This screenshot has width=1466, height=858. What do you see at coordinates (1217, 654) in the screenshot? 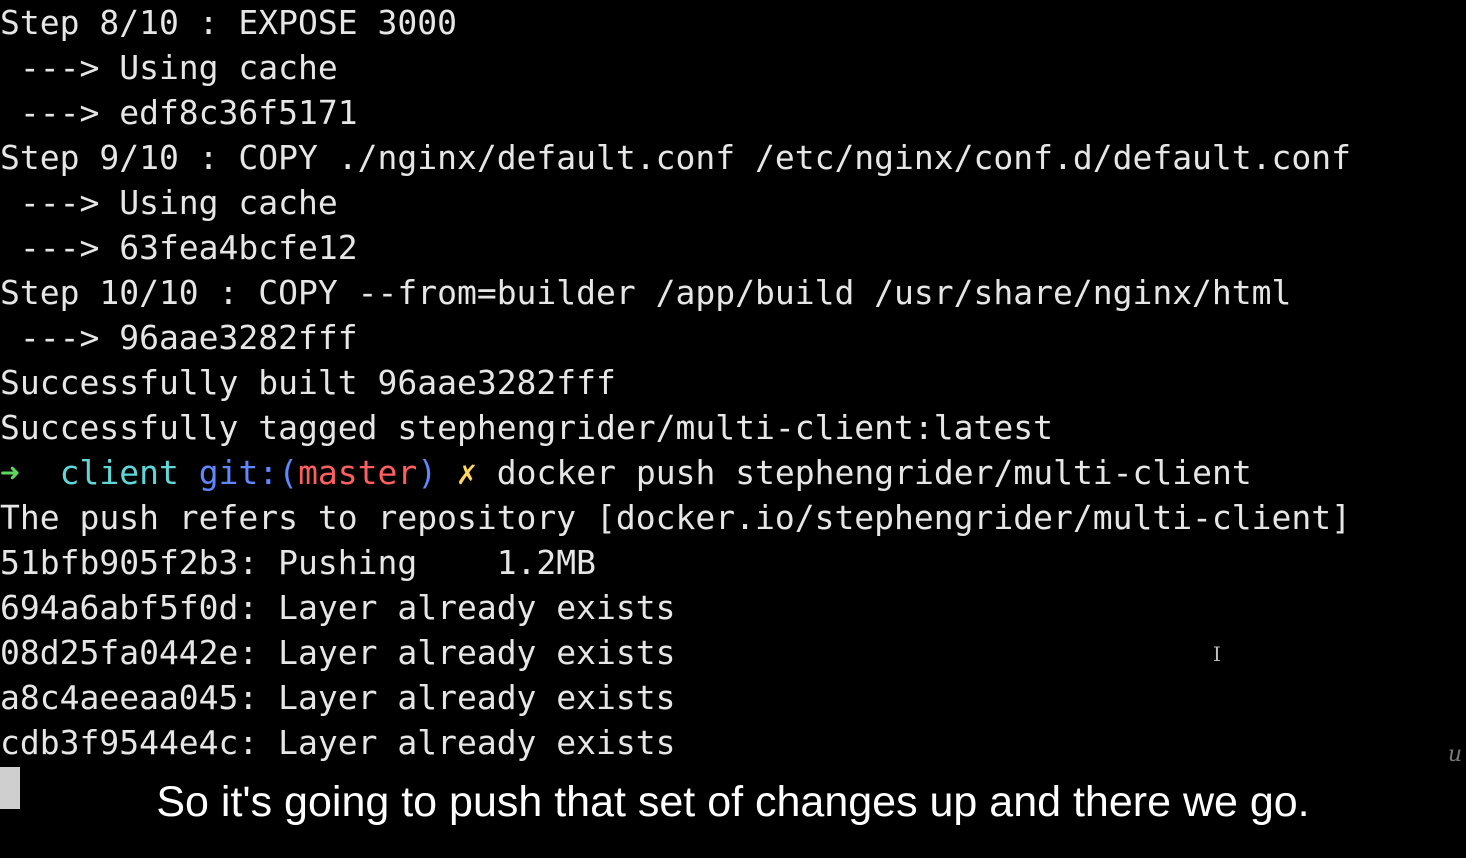
I see `text-cursor-icon: I` at bounding box center [1217, 654].